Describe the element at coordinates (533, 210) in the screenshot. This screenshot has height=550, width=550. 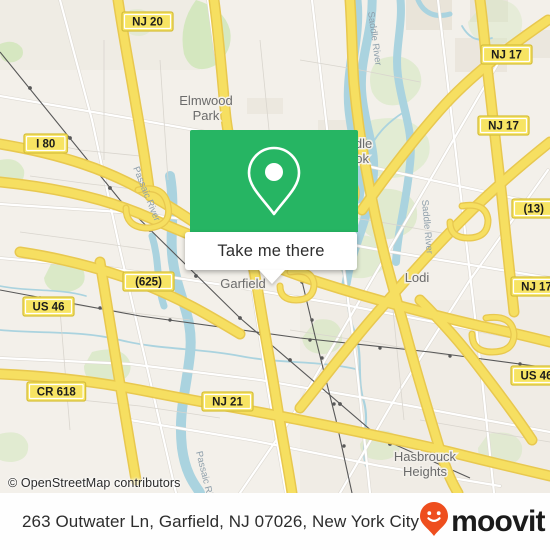
I see `svg-text: (13)` at that location.